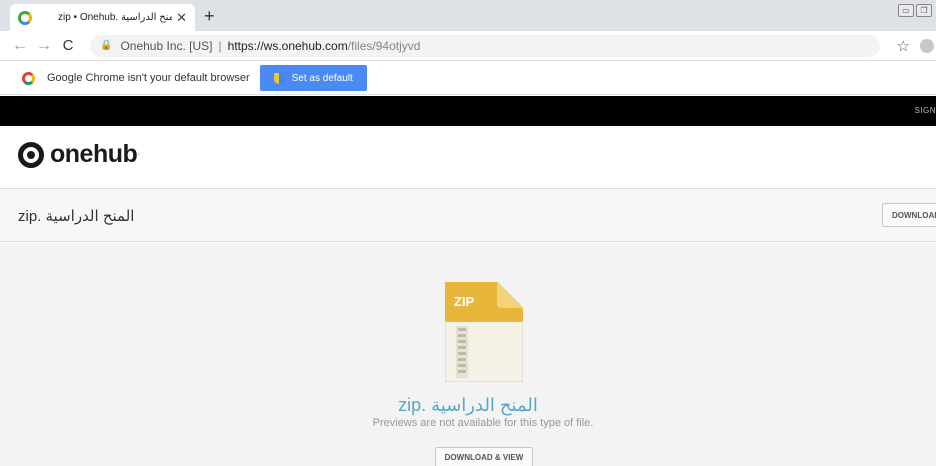  I want to click on chrome-logo-icon, so click(28, 78).